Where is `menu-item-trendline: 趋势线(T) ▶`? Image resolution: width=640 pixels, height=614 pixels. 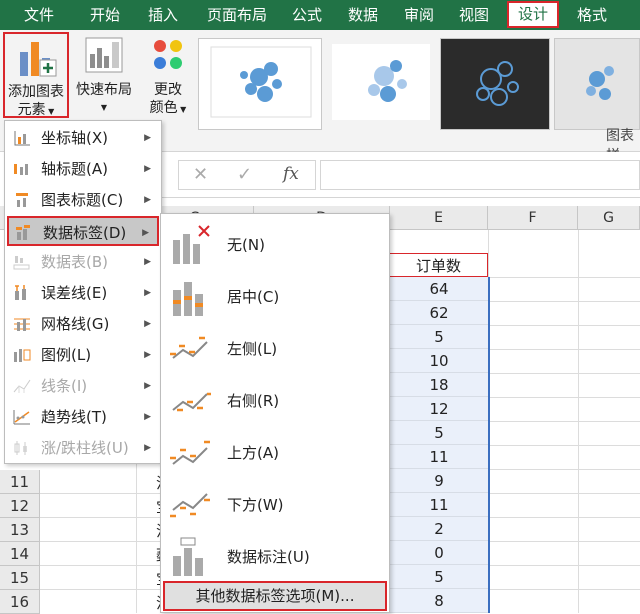 menu-item-trendline: 趋势线(T) ▶ is located at coordinates (83, 417).